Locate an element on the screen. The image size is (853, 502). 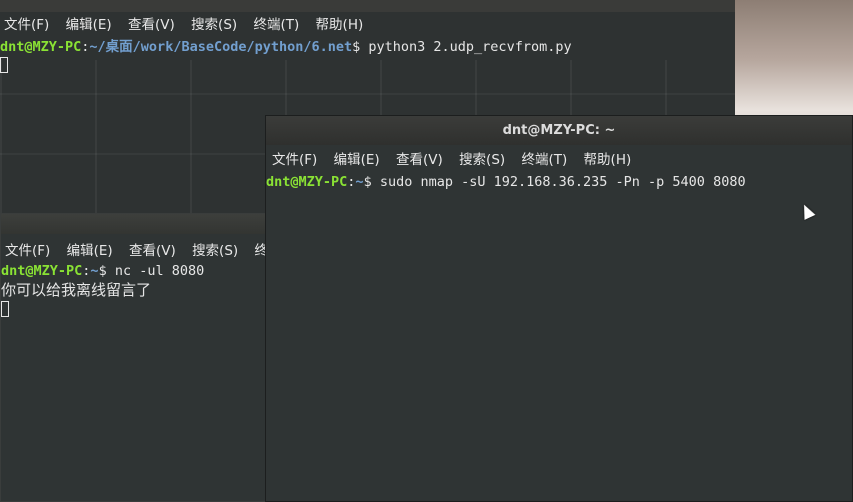
menubar-back: 文件(F) 编辑(E) 查看(V) 搜索(S) 终端(T) 帮助(H) is located at coordinates (367, 25).